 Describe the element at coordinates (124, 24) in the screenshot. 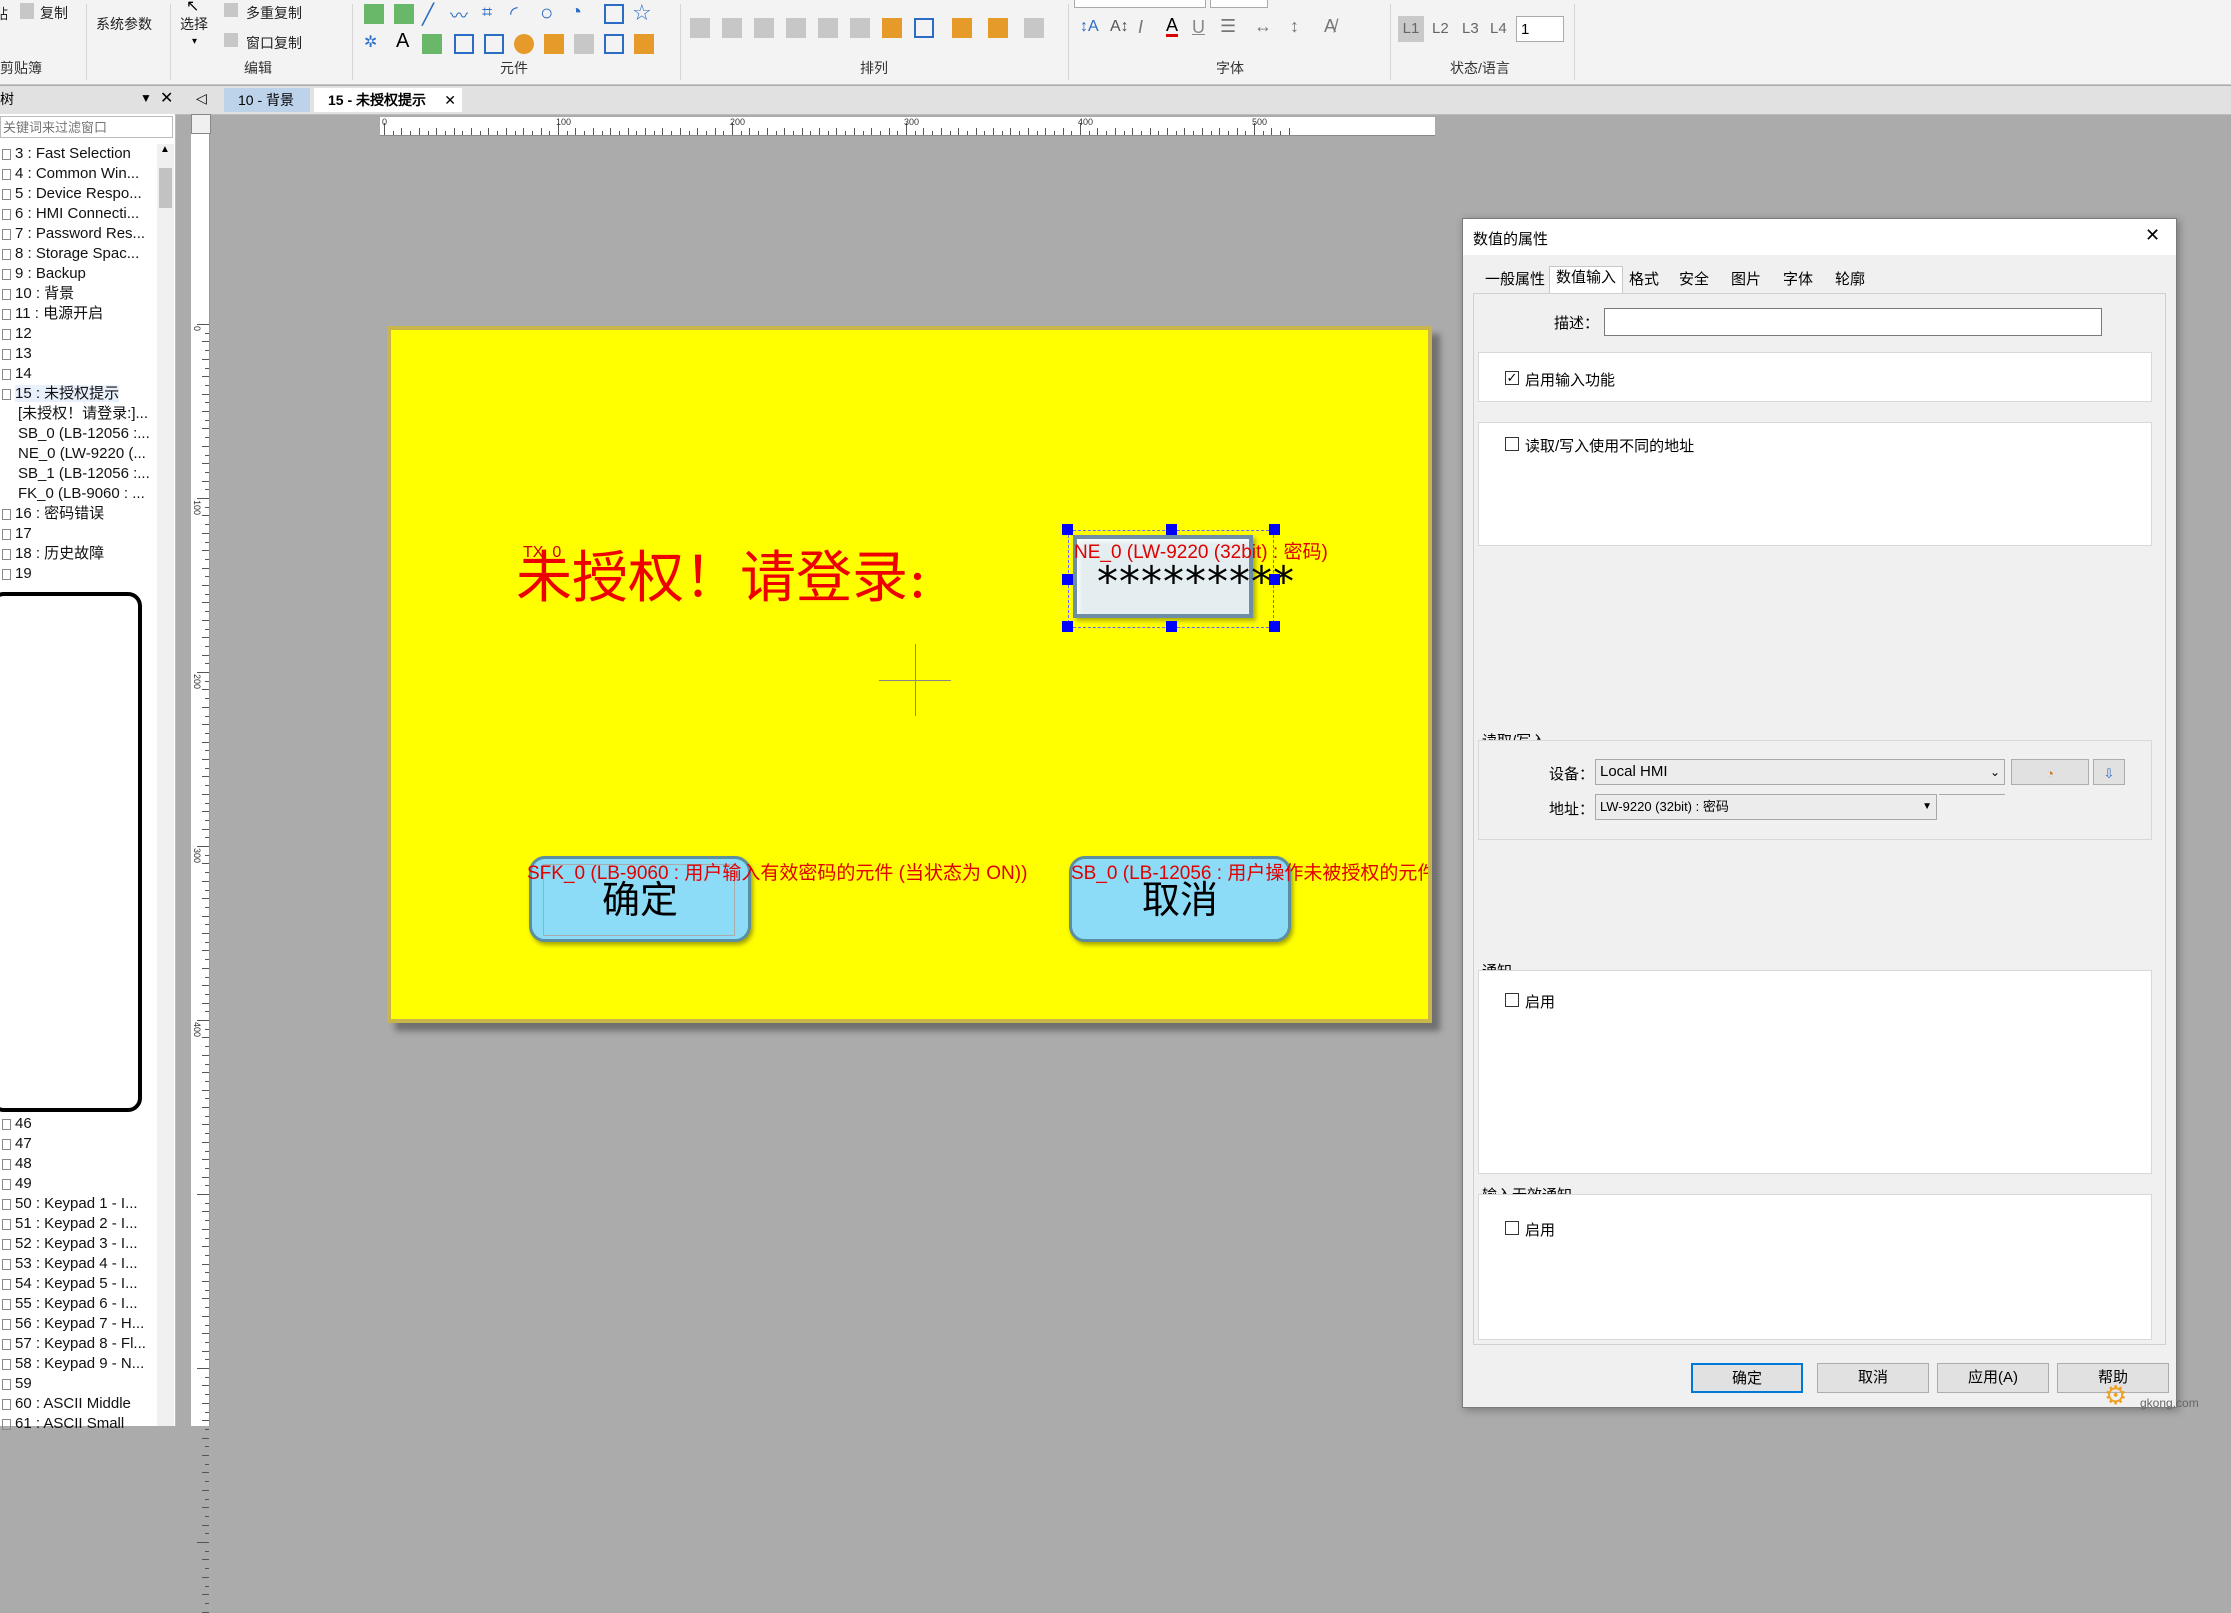

I see `system-params-button: 系统参数` at that location.